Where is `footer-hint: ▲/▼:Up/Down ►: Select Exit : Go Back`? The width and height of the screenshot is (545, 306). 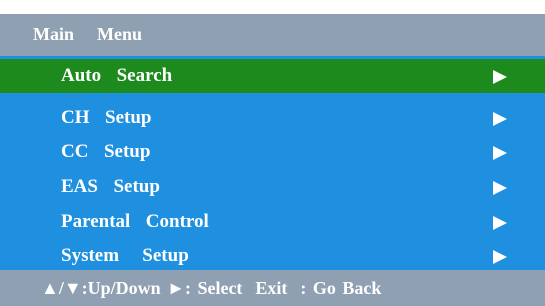
footer-hint: ▲/▼:Up/Down ►: Select Exit : Go Back is located at coordinates (211, 288).